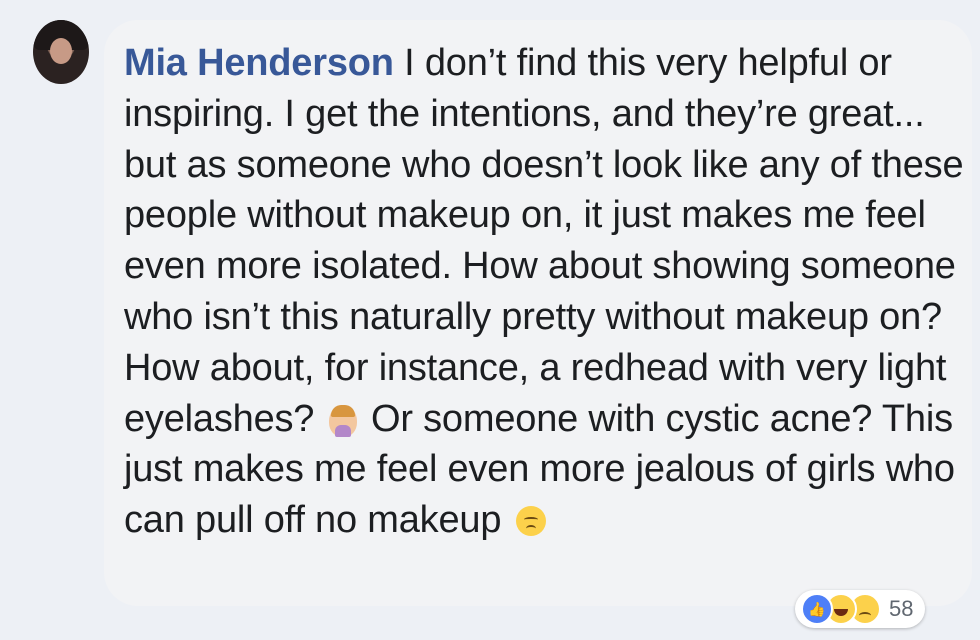 The width and height of the screenshot is (980, 640). I want to click on avatar, so click(61, 52).